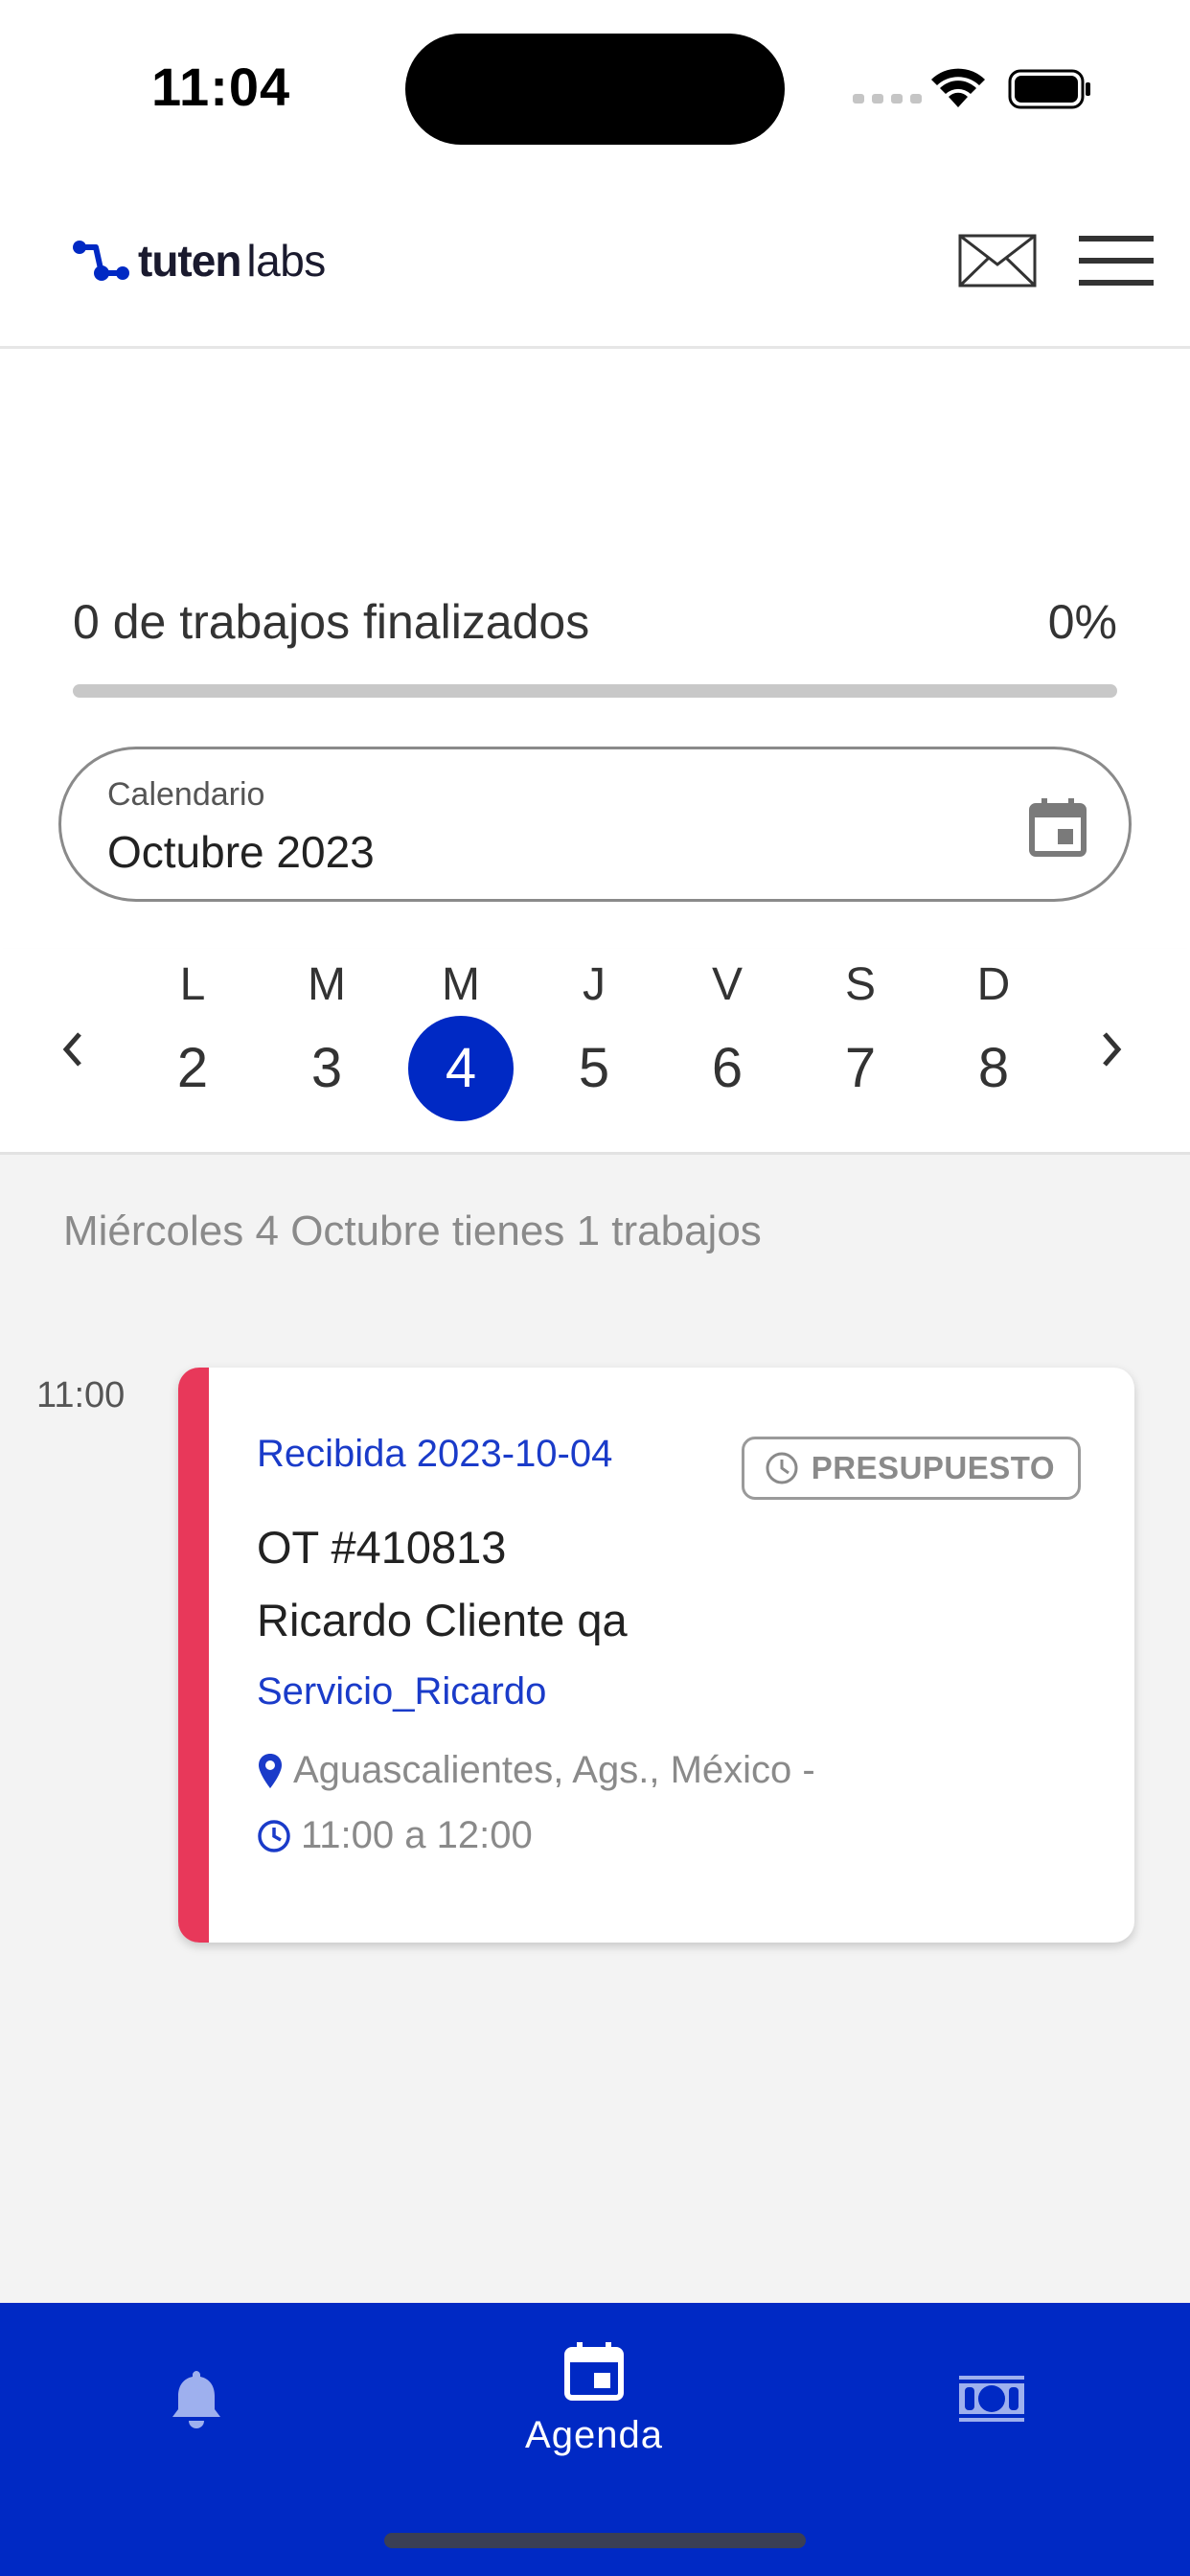 The image size is (1190, 2576). What do you see at coordinates (286, 261) in the screenshot?
I see `logo-text-light: labs` at bounding box center [286, 261].